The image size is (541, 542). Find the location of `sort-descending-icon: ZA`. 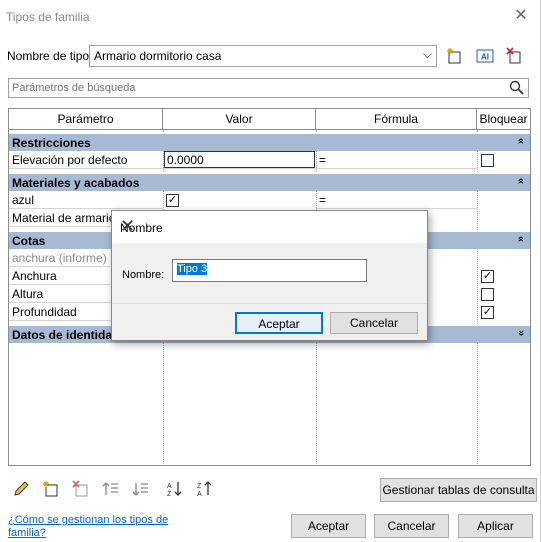

sort-descending-icon: ZA is located at coordinates (204, 489).